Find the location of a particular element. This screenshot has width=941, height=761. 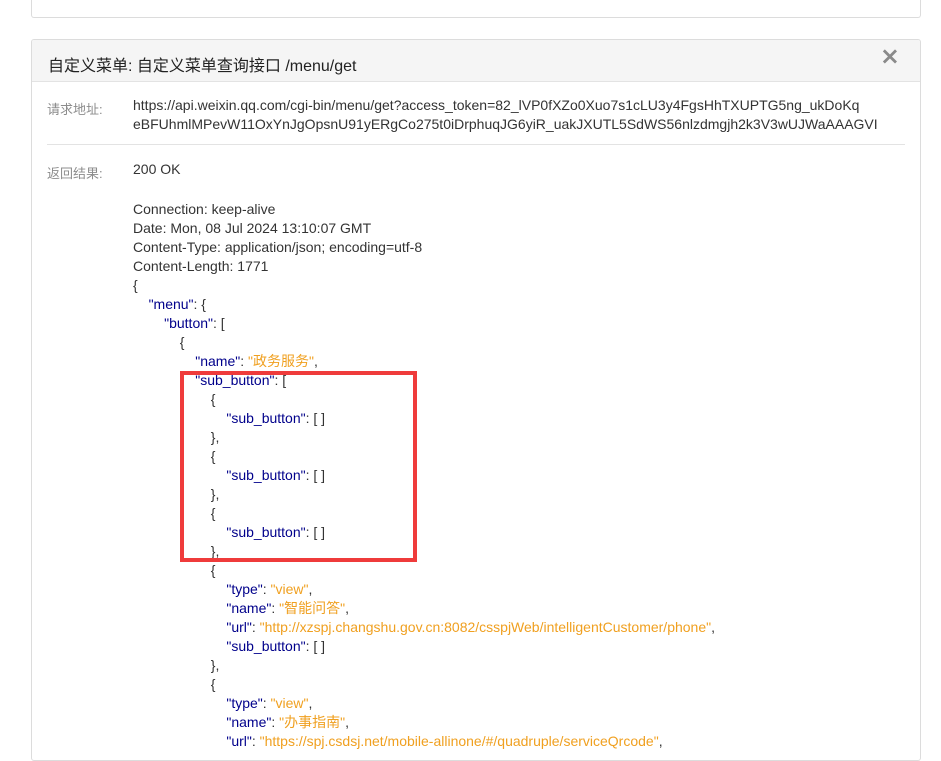

json-key: "sub_button" is located at coordinates (266, 646).